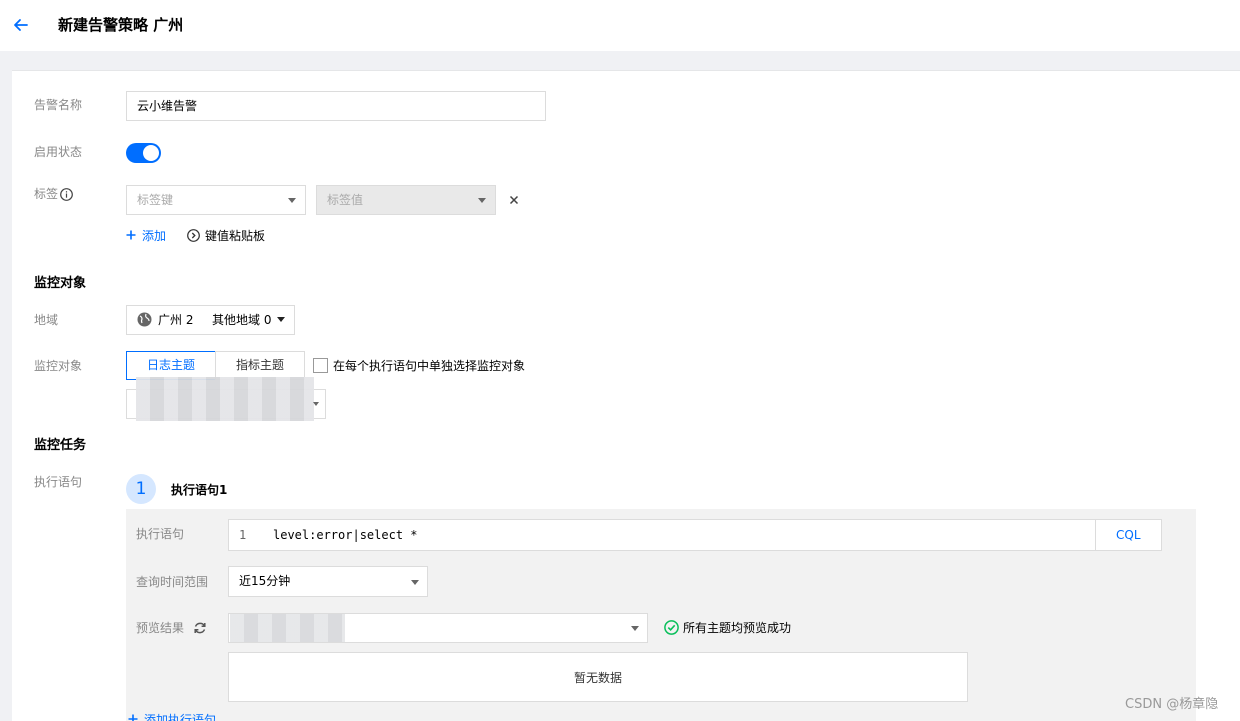  I want to click on back-arrow-icon, so click(21, 25).